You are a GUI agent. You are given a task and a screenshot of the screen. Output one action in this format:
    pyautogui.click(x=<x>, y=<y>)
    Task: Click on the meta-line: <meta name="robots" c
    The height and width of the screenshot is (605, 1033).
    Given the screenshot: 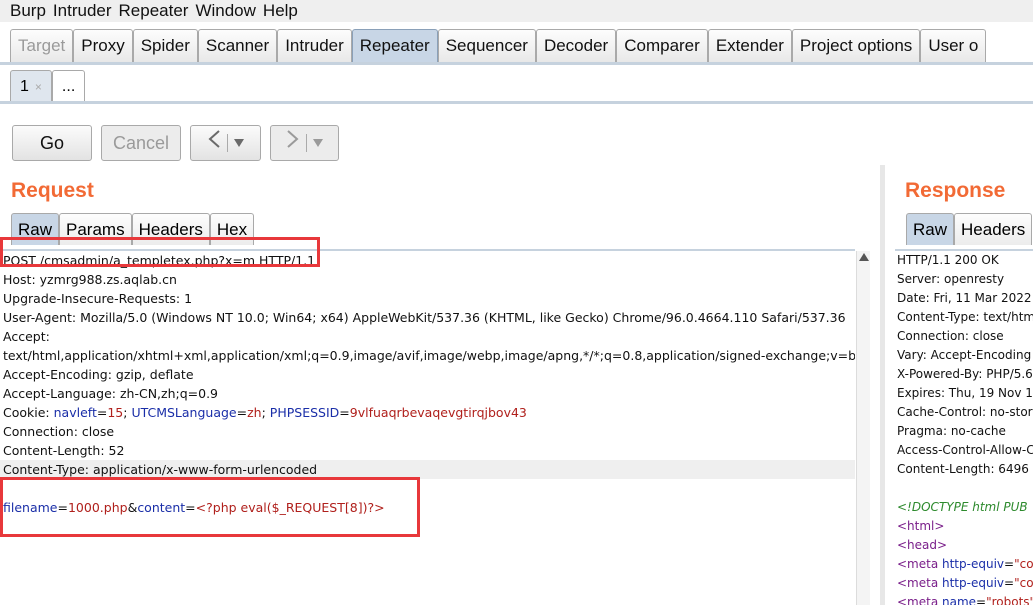 What is the action you would take?
    pyautogui.click(x=965, y=599)
    